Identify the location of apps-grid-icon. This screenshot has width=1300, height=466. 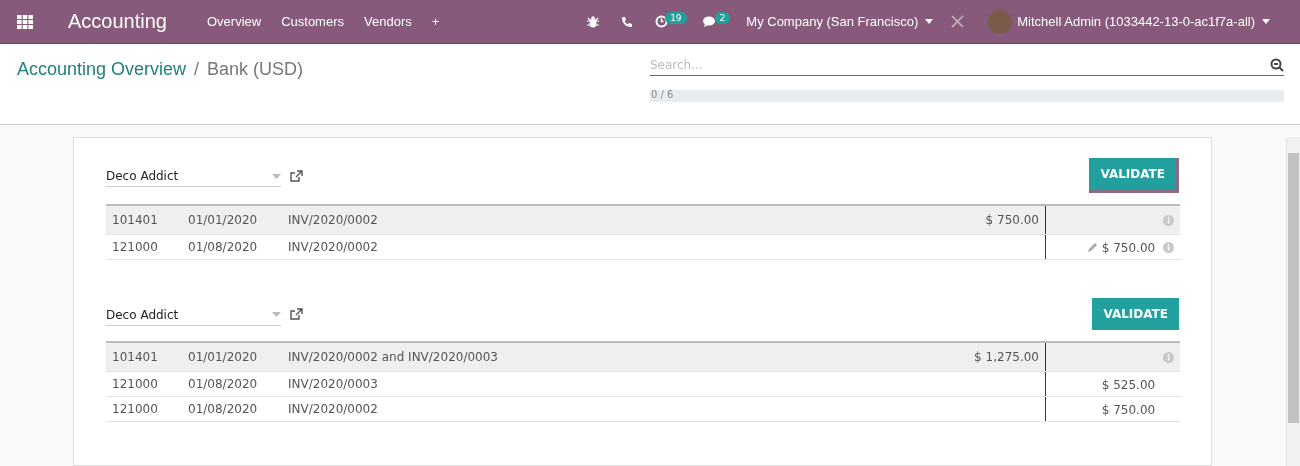
(25, 21).